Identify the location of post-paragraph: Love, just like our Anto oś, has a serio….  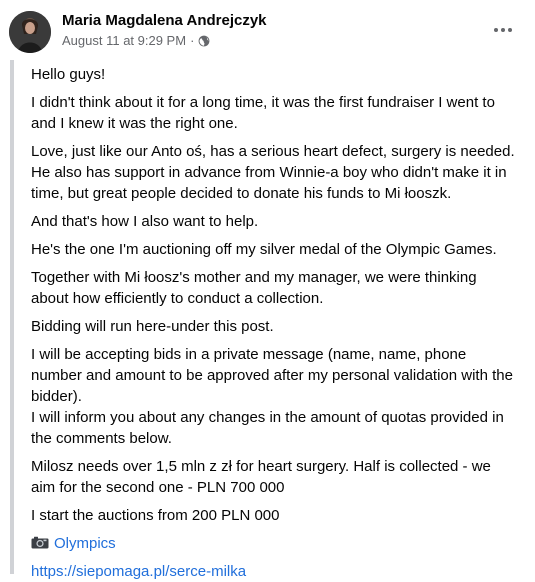
(273, 172).